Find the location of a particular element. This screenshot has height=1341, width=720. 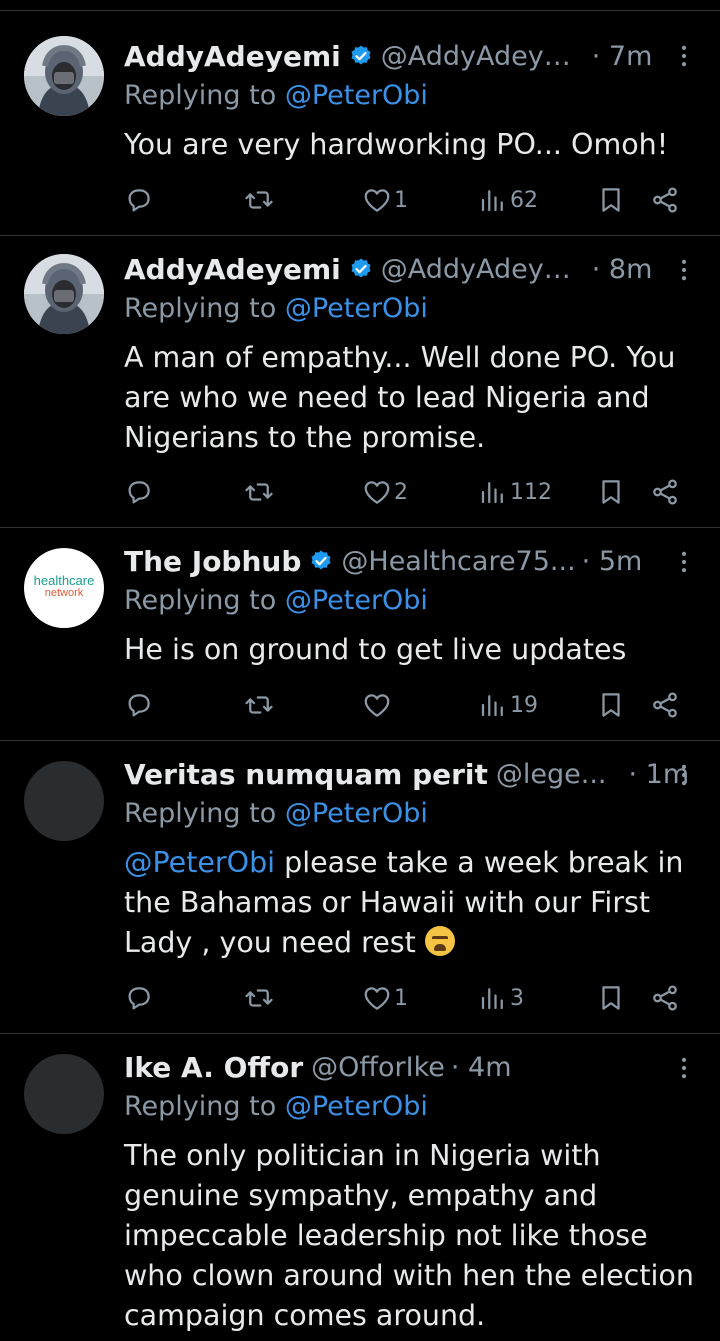

weary-face-emoji-icon is located at coordinates (439, 941).